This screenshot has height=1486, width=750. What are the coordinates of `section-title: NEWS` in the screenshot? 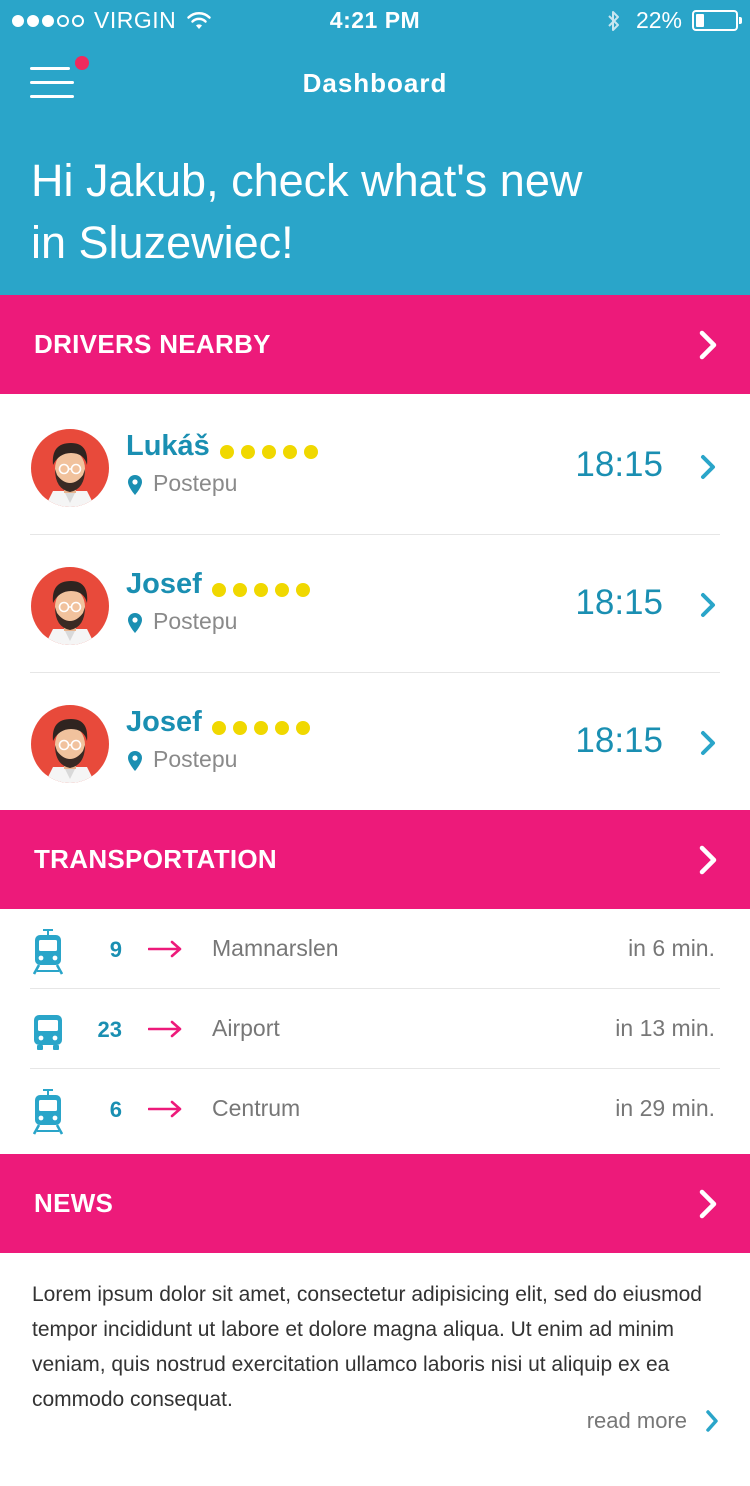 It's located at (74, 1203).